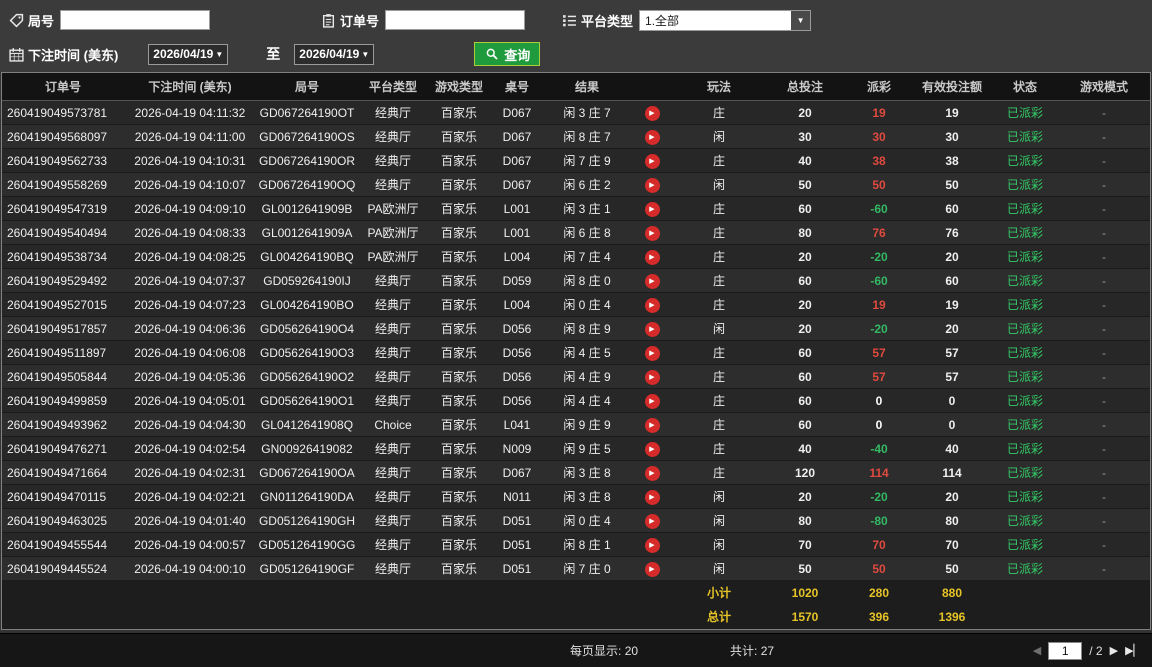  Describe the element at coordinates (587, 569) in the screenshot. I see `cell-result: 闲 7 庄 0` at that location.